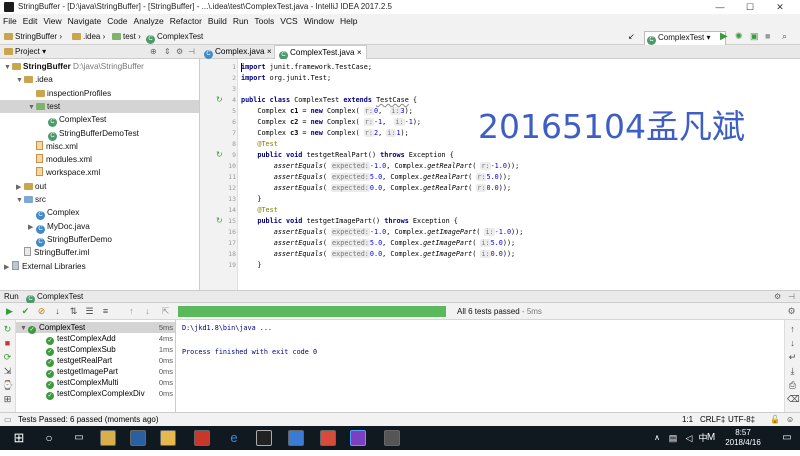 The width and height of the screenshot is (800, 456). What do you see at coordinates (88, 36) in the screenshot?
I see `breadcrumb-idea: .idea ›` at bounding box center [88, 36].